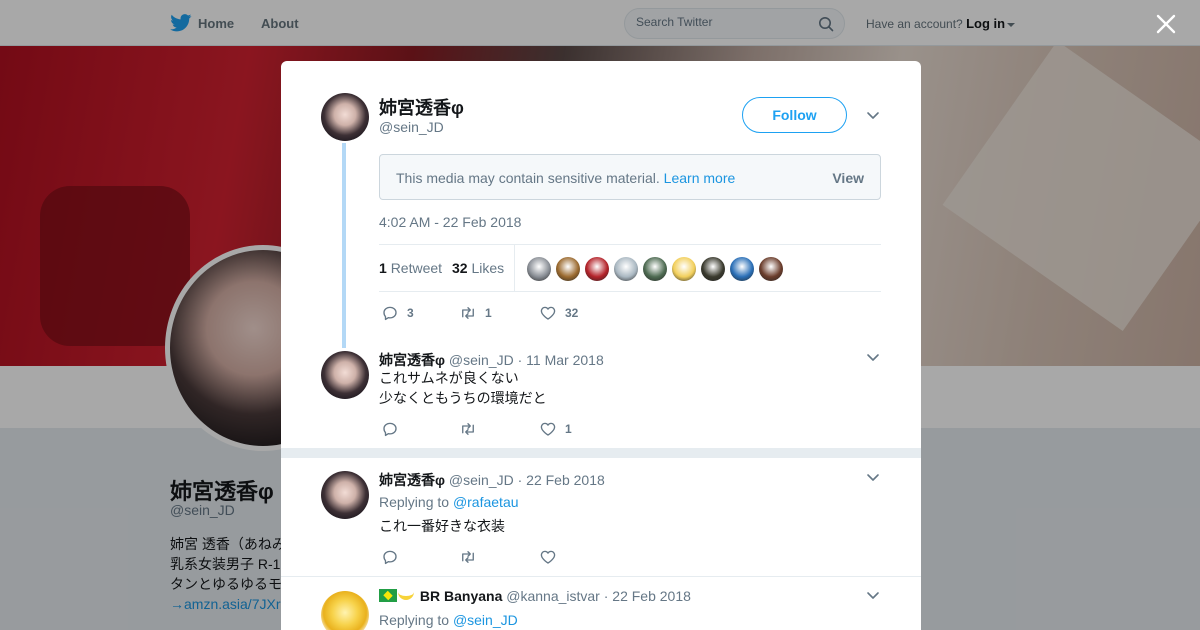 This screenshot has width=1200, height=630. I want to click on reply-author-handle: @kanna_istvar, so click(553, 596).